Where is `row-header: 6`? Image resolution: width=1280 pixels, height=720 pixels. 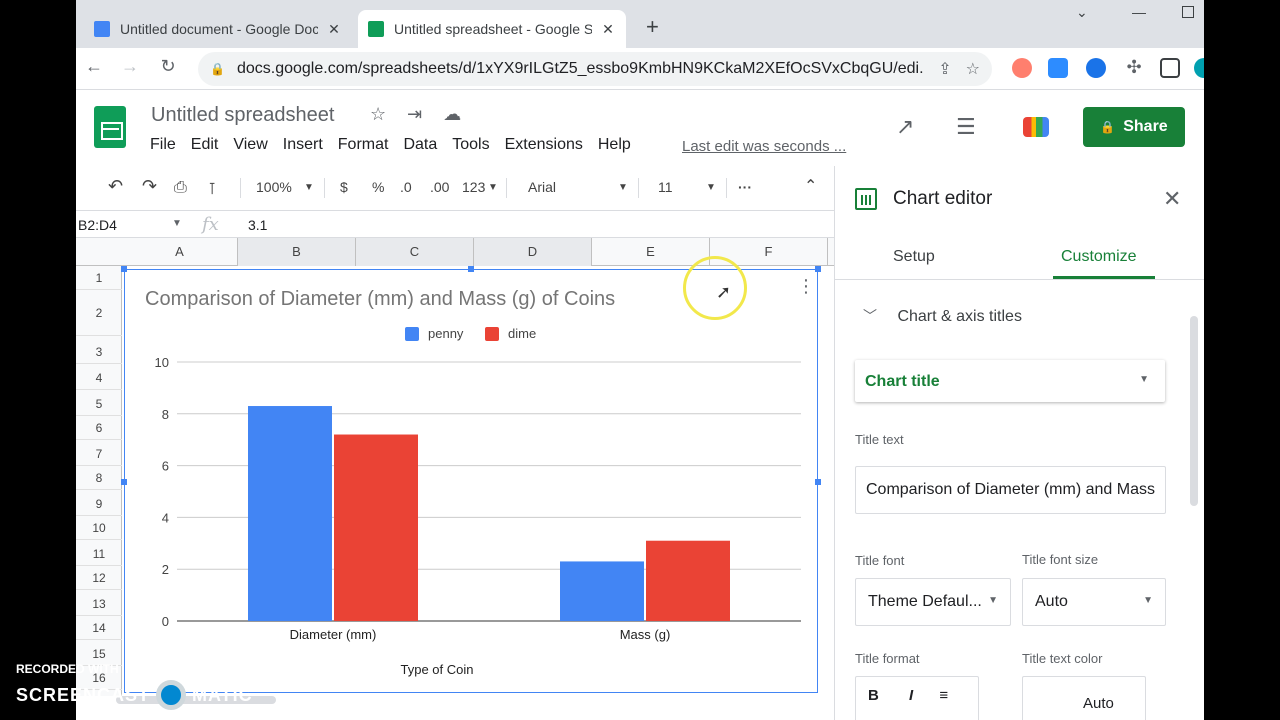 row-header: 6 is located at coordinates (99, 428).